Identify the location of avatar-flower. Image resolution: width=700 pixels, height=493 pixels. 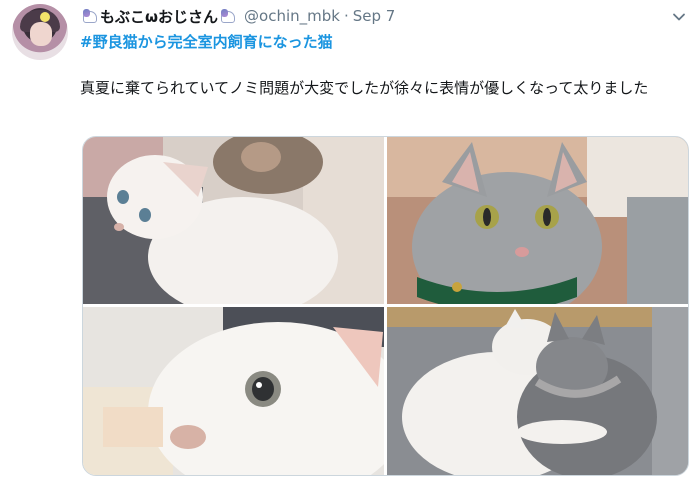
(45, 17).